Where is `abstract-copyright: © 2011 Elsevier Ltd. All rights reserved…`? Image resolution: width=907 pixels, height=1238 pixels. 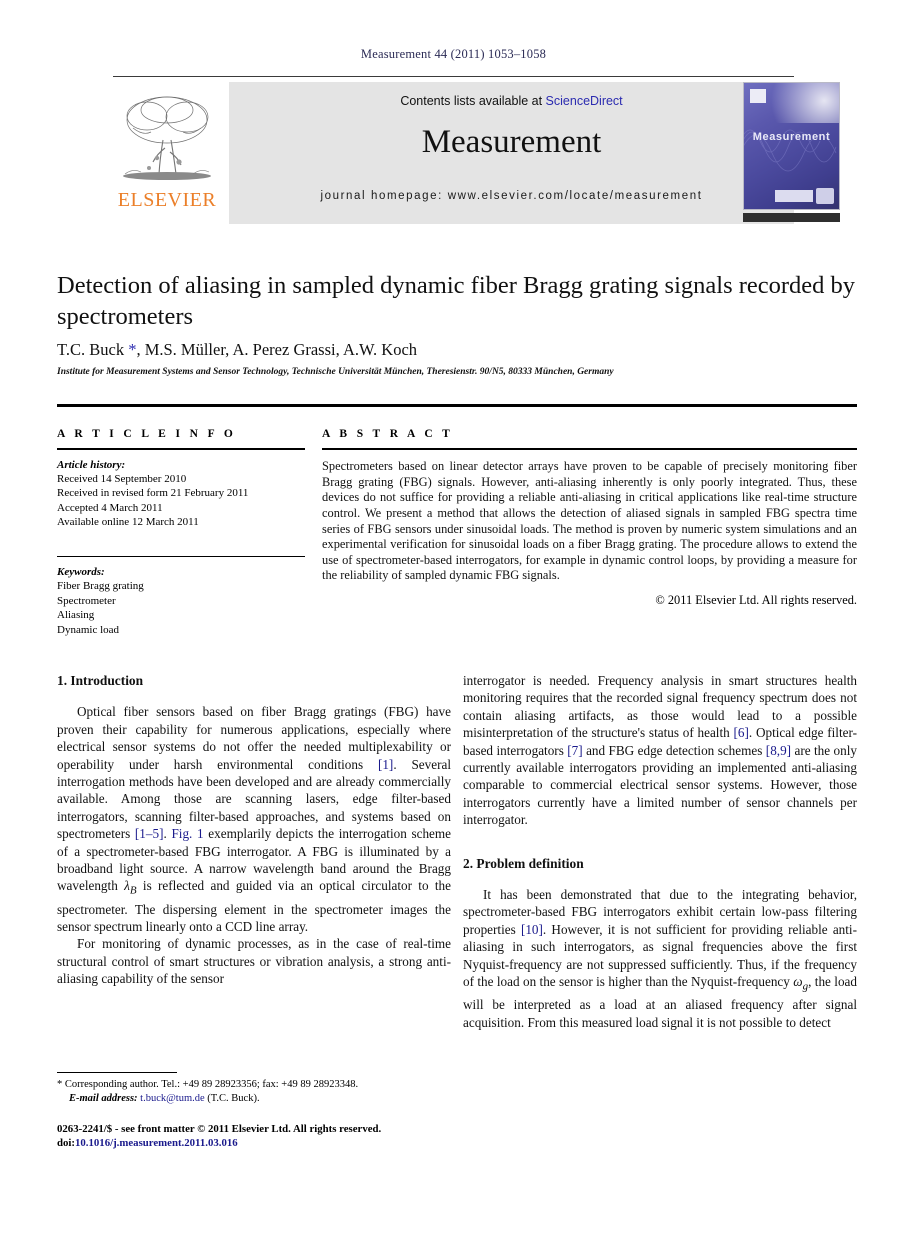
abstract-copyright: © 2011 Elsevier Ltd. All rights reserved… is located at coordinates (756, 599).